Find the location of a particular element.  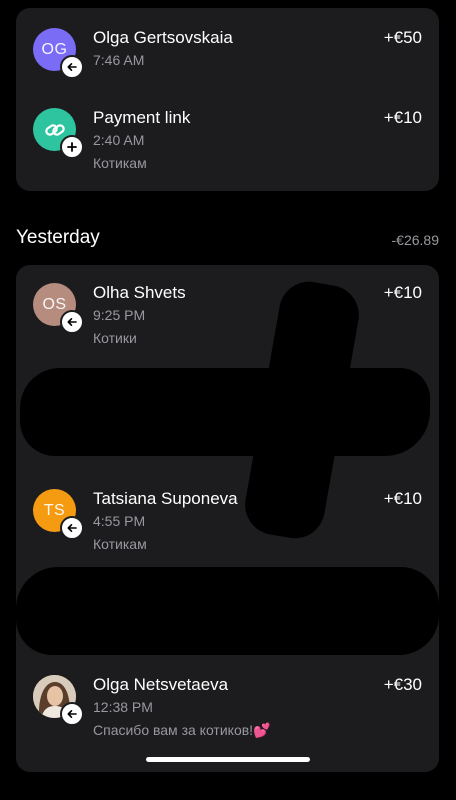

transaction-row: Payment link 2:40 AM Котикам +€10 is located at coordinates (227, 149).